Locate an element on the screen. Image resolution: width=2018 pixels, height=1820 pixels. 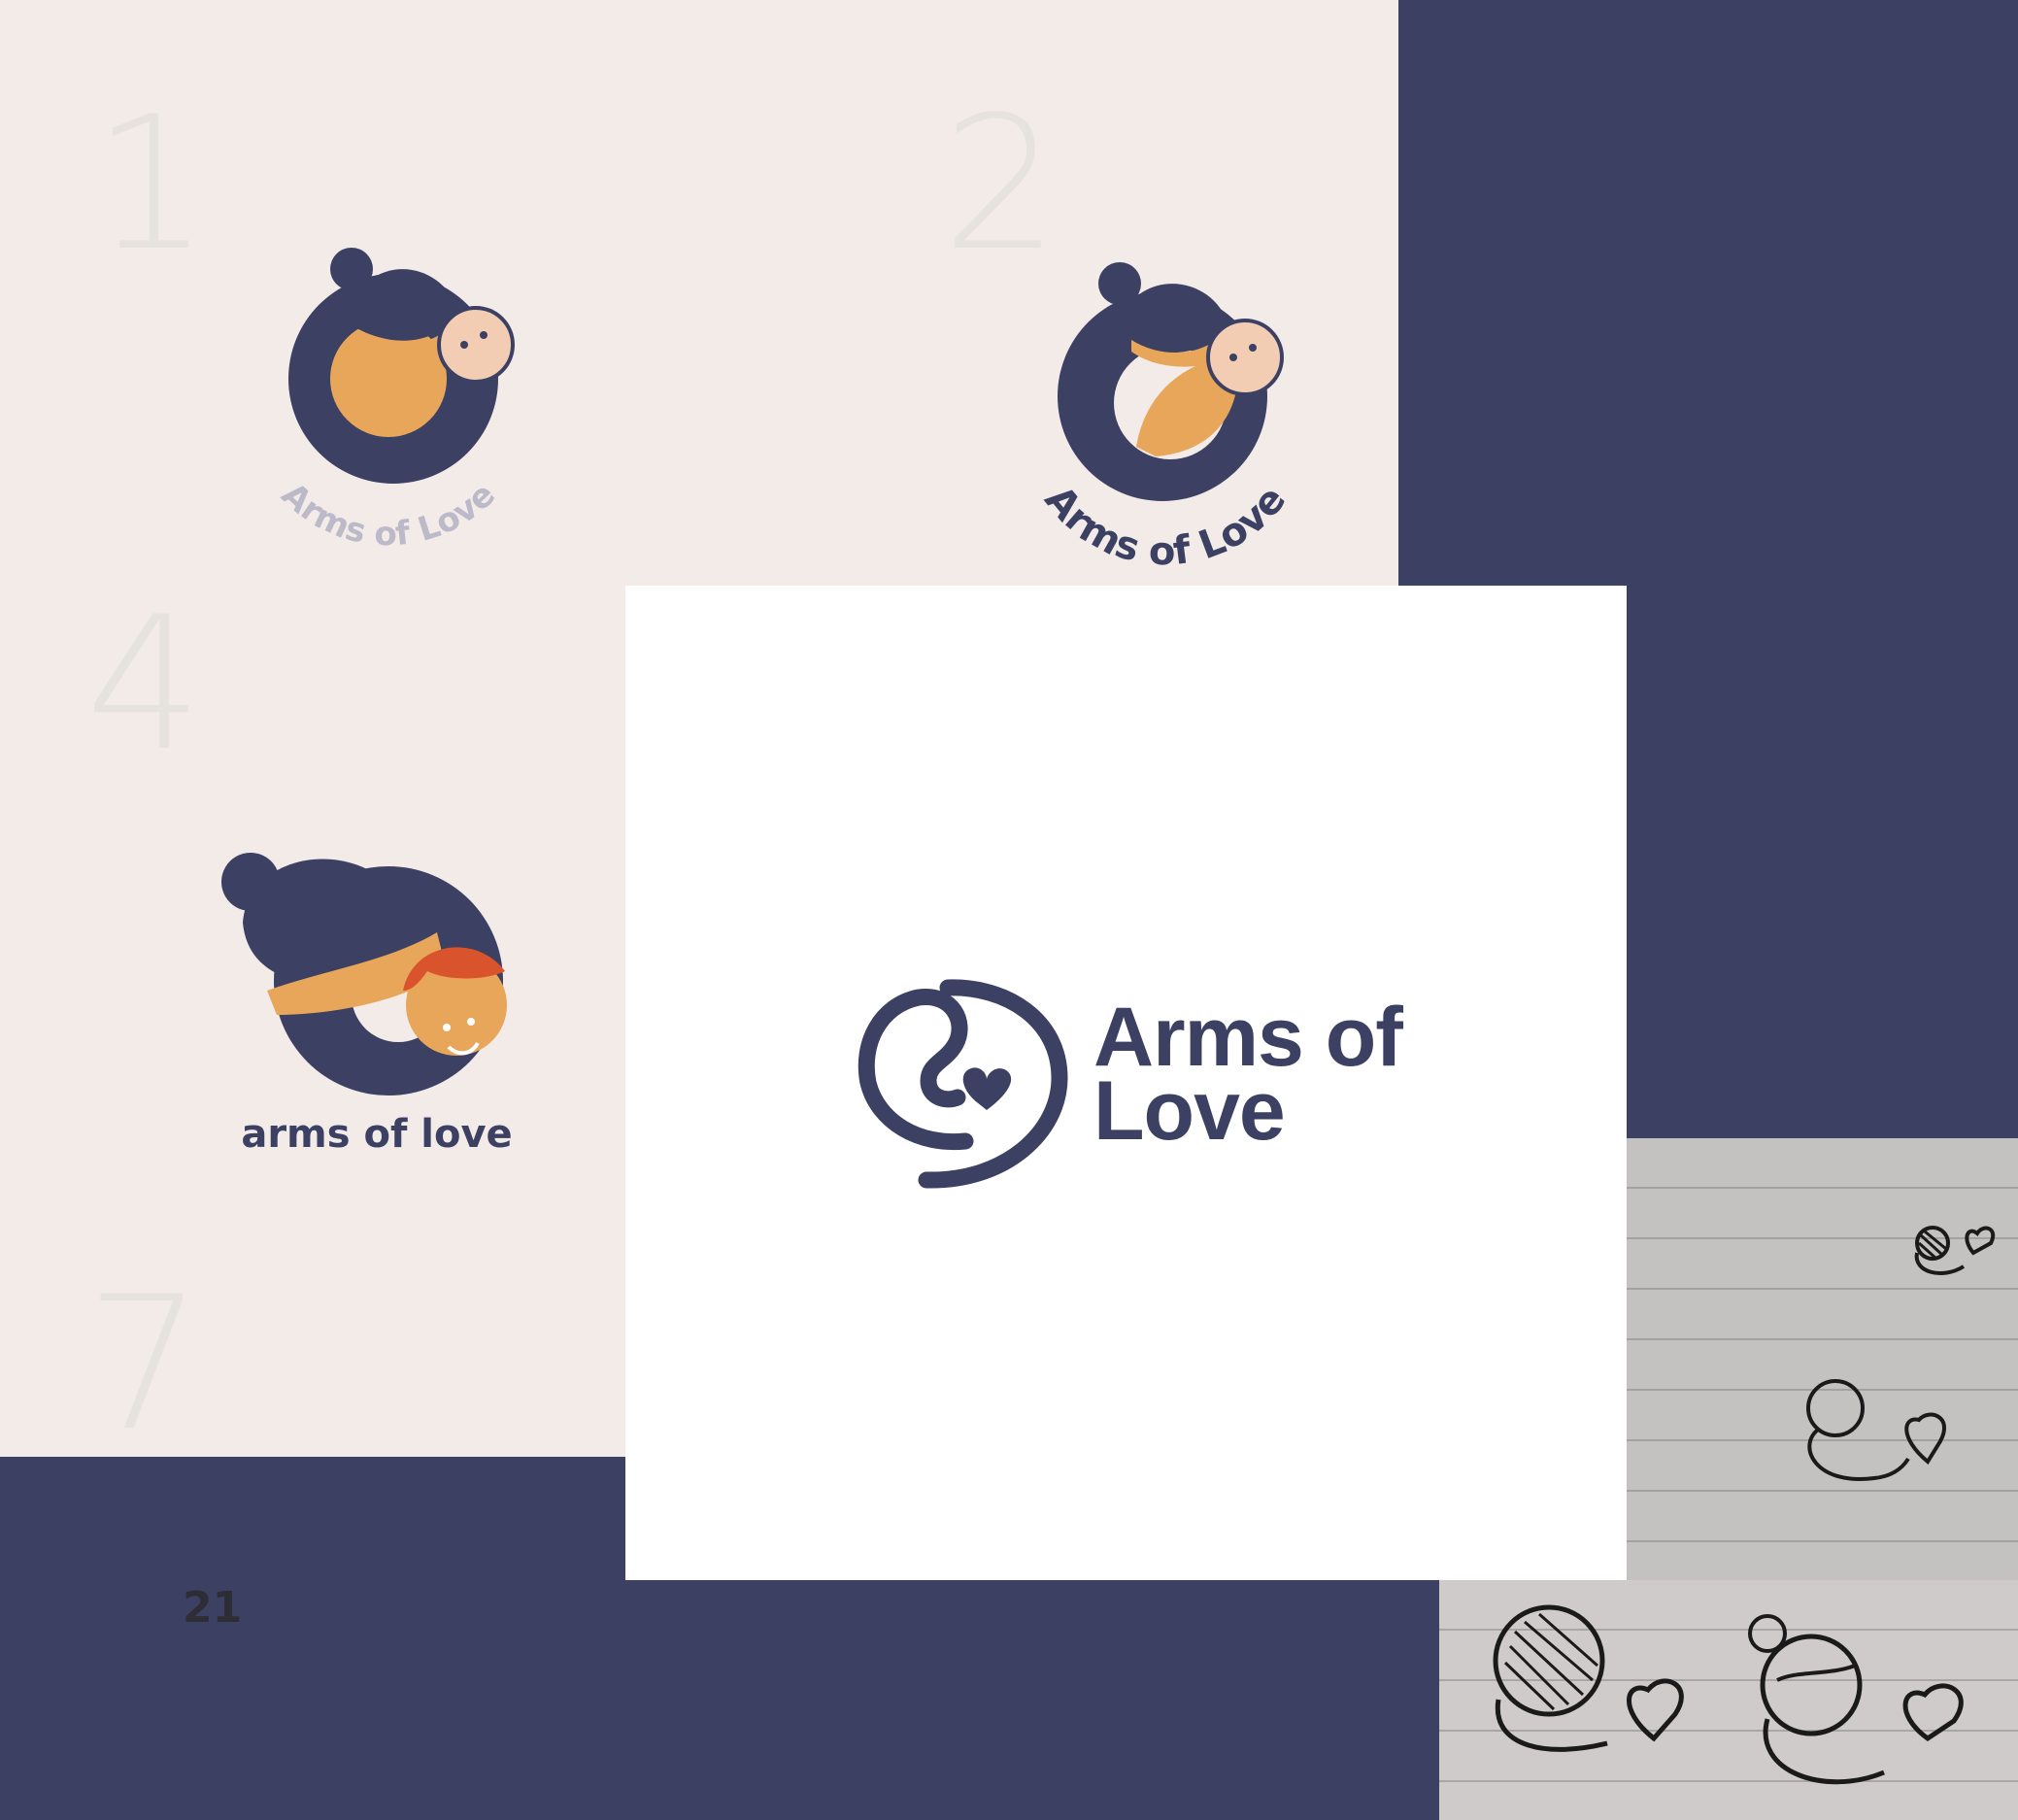
concept-2-logo: Arms of Love is located at coordinates (1165, 417).